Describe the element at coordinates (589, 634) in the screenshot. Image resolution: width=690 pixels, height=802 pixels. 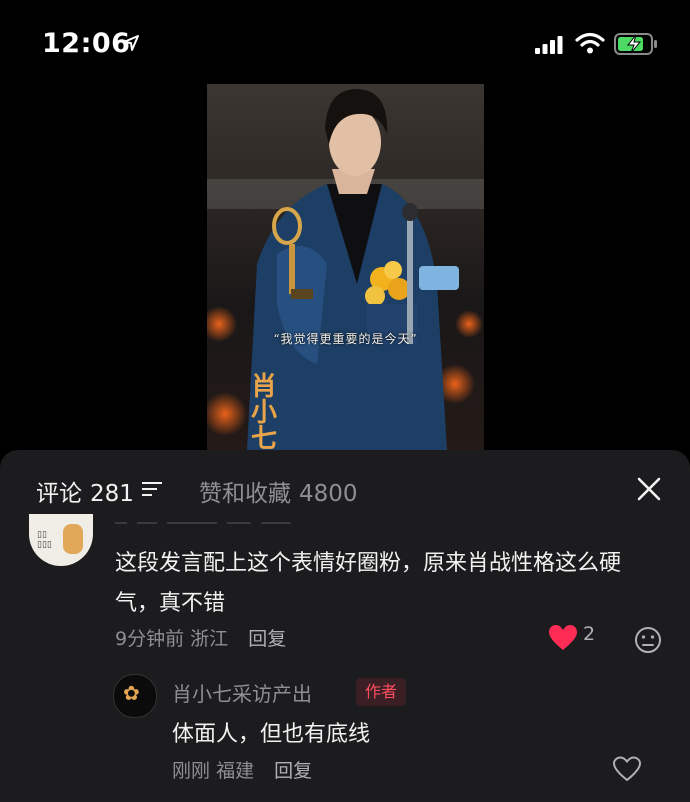
I see `like-count: 2` at that location.